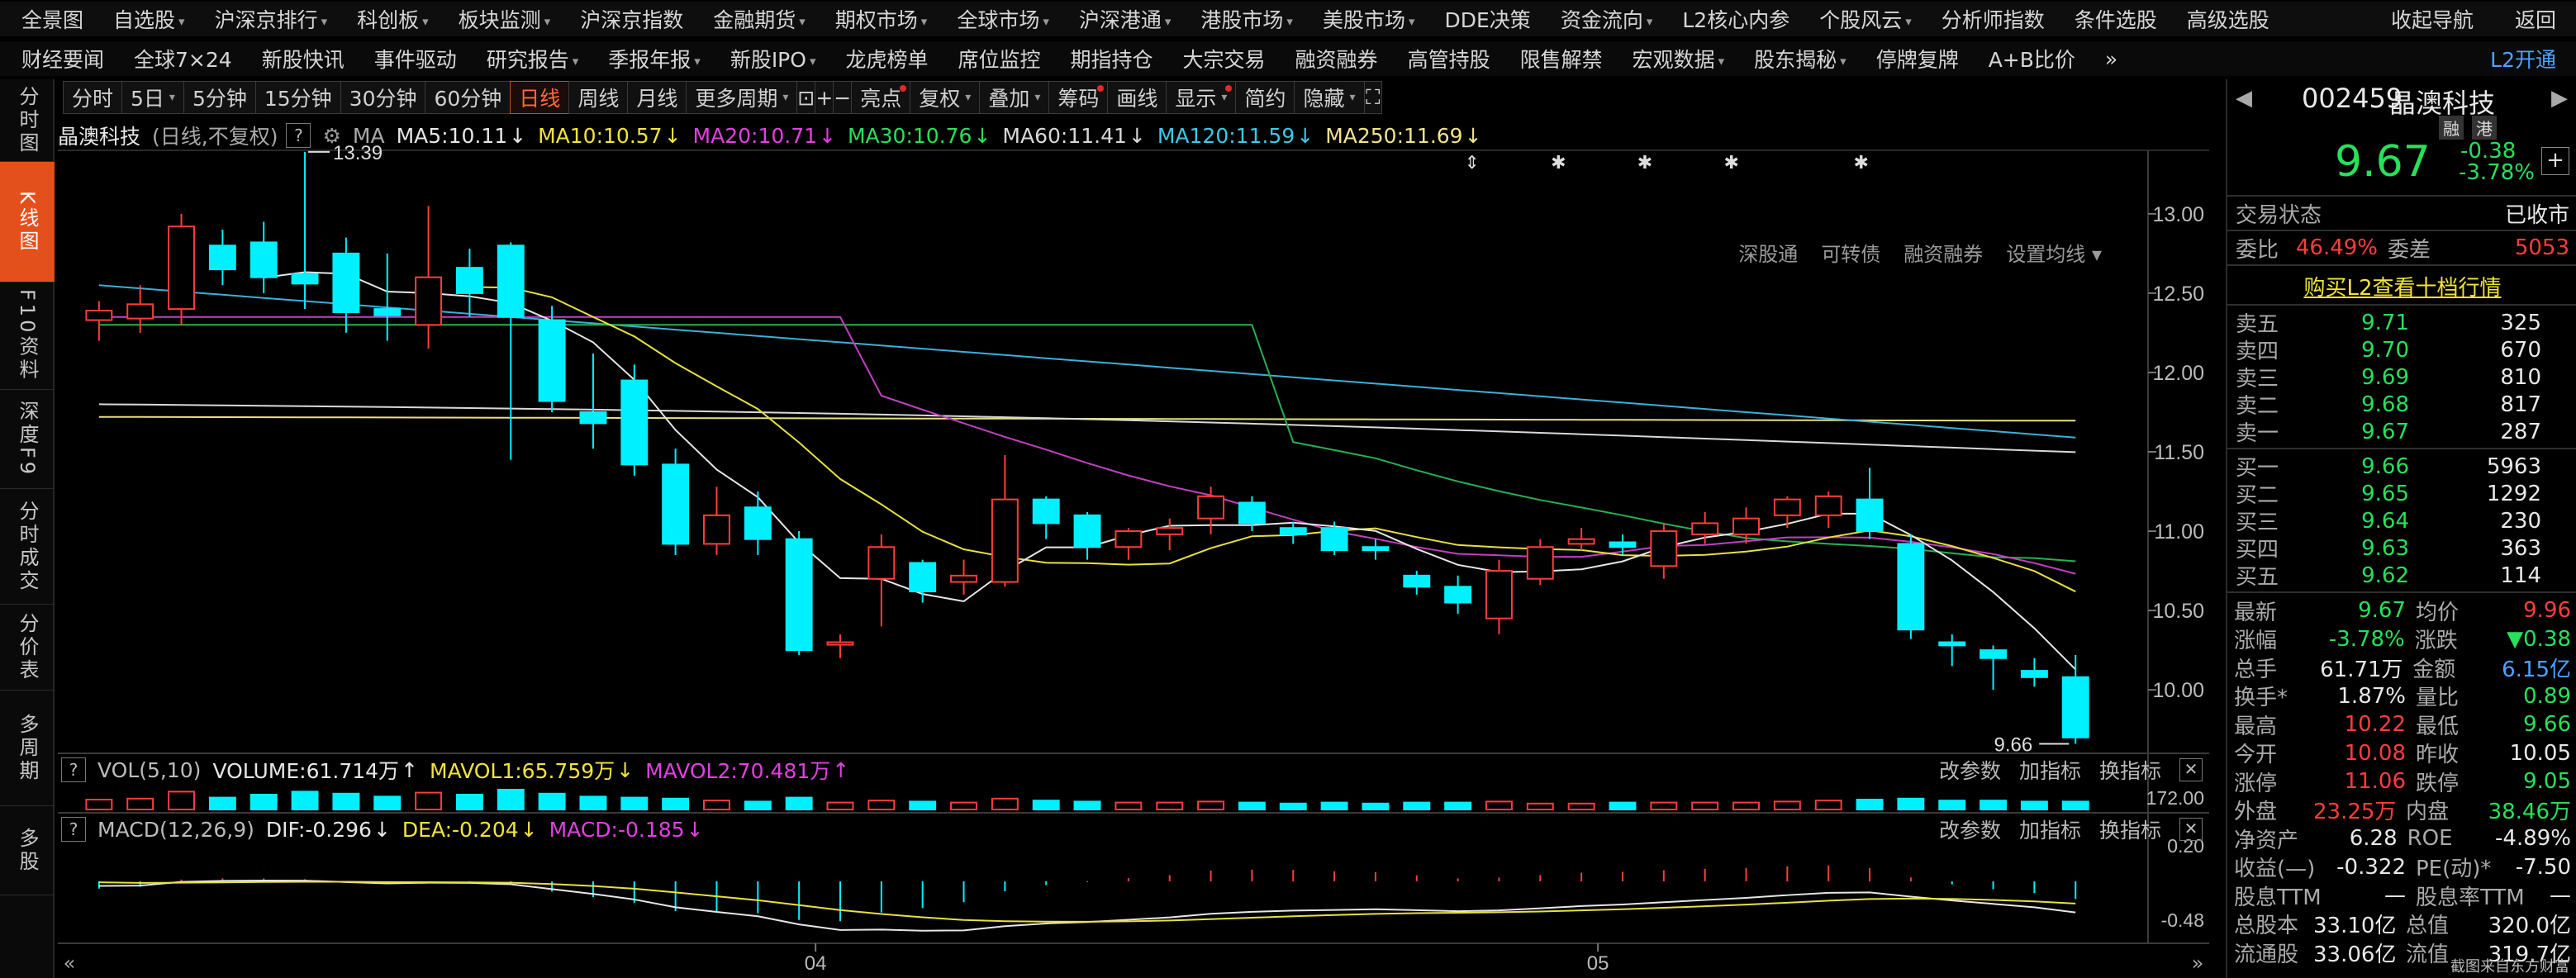  I want to click on back-arrow-icon: ◀, so click(2244, 98).